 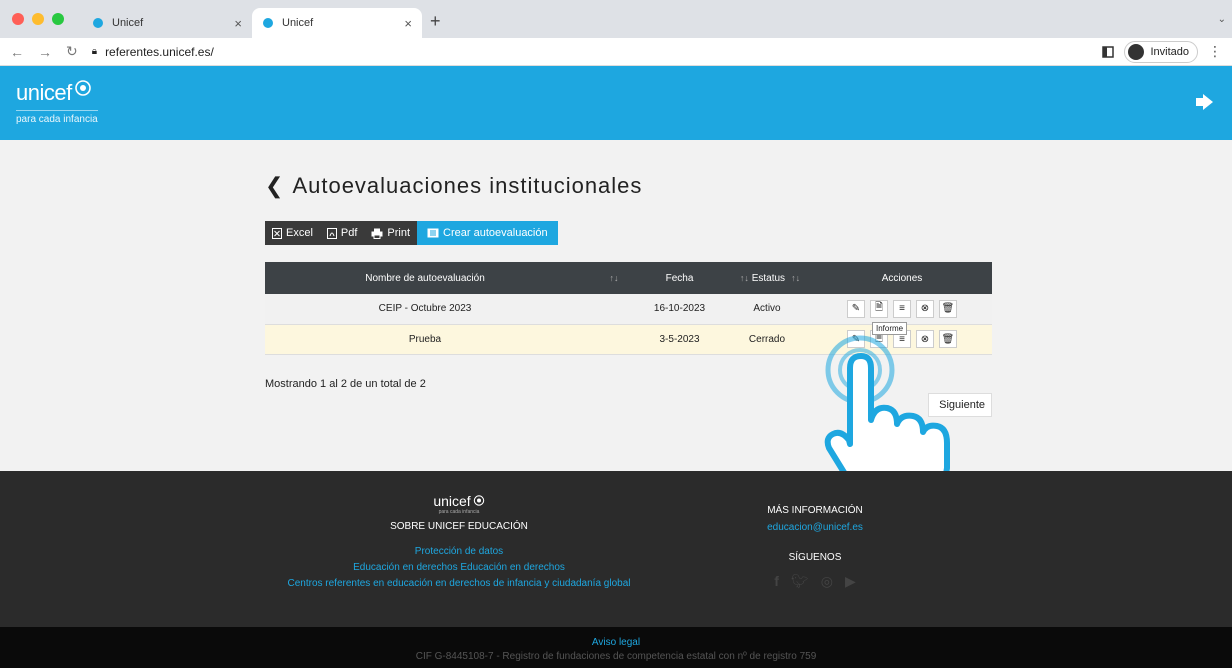 I want to click on page-title-text: Autoevaluaciones institucionales, so click(x=467, y=185).